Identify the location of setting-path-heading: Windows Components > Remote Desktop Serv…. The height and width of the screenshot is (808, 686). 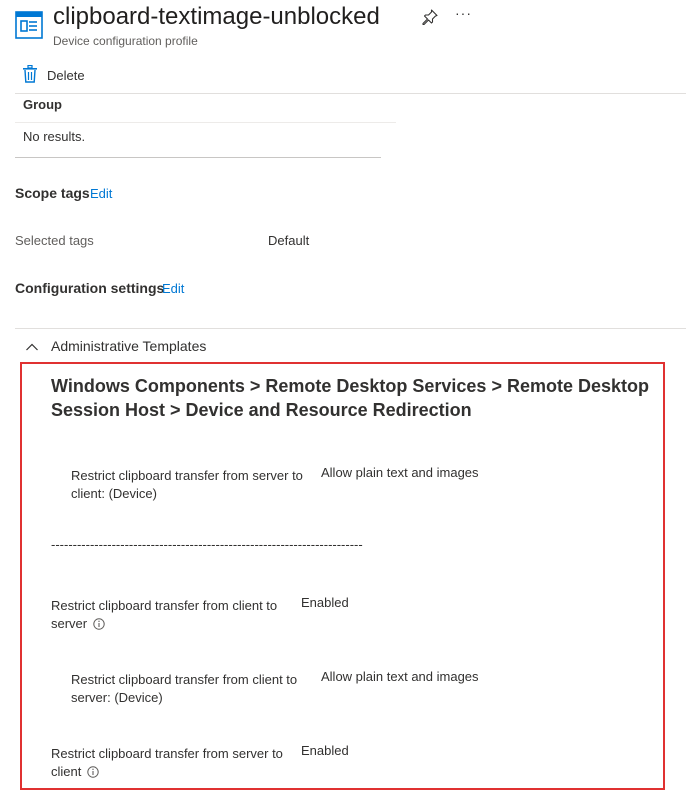
(350, 398).